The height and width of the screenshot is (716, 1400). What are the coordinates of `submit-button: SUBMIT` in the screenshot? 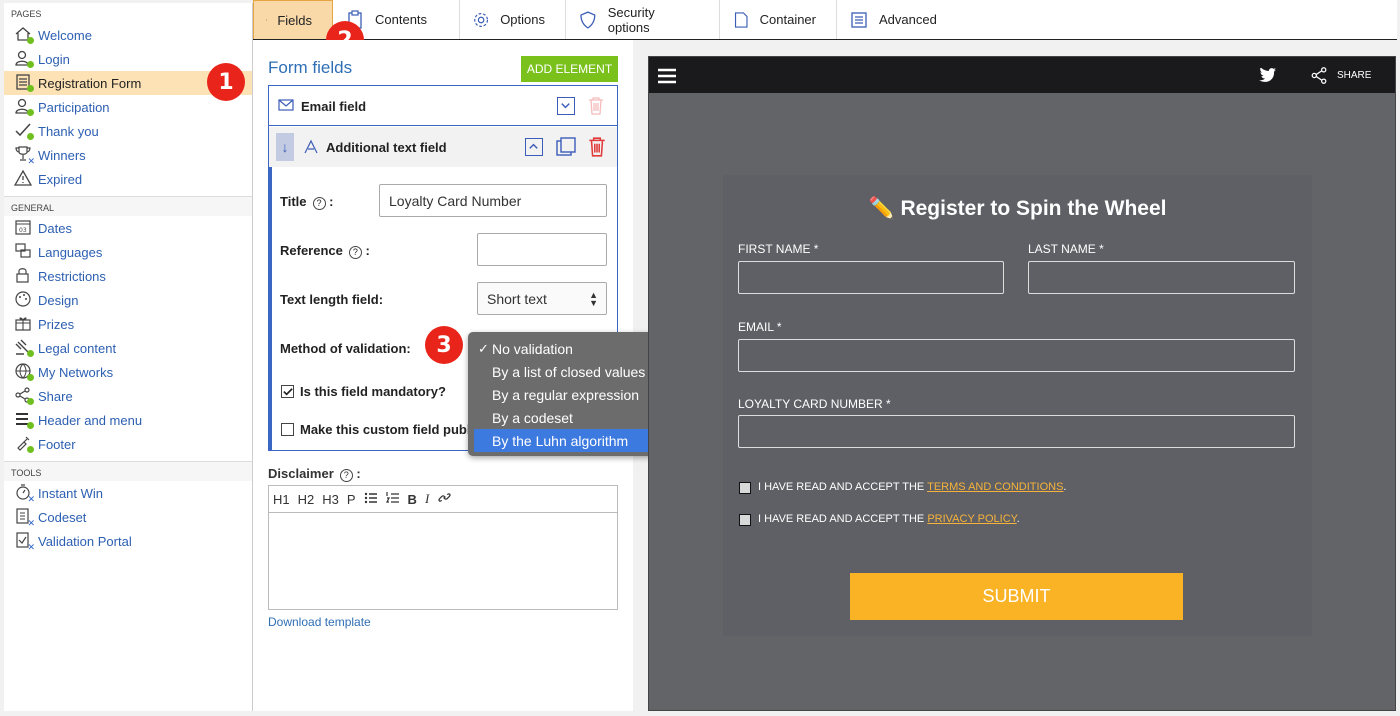 It's located at (1016, 596).